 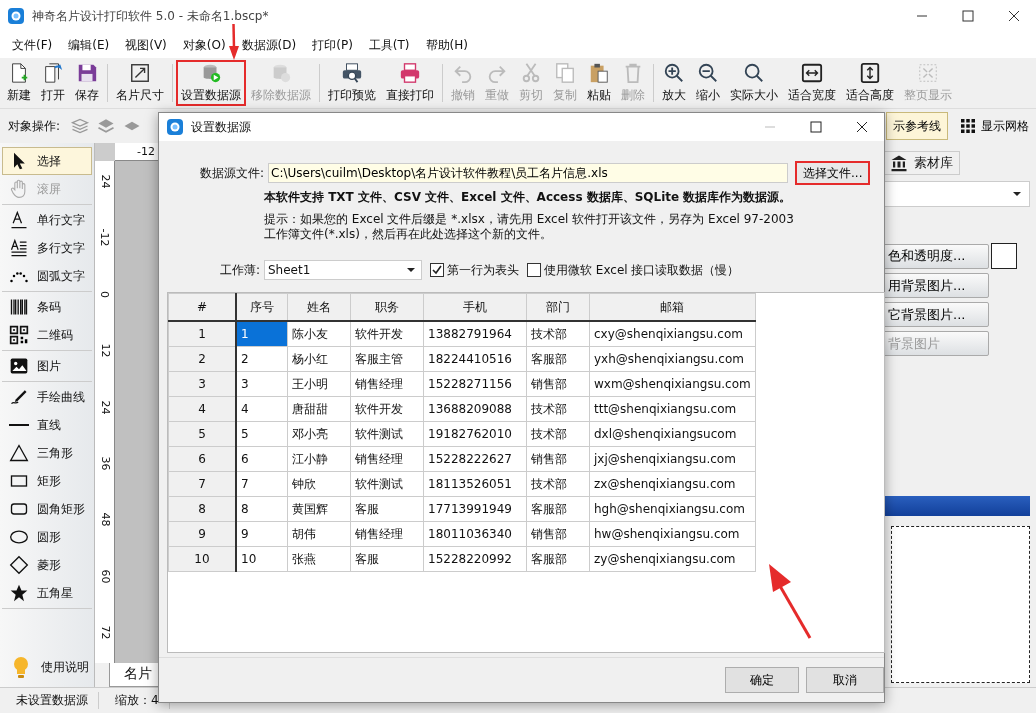 I want to click on tool-item: 三角形, so click(x=47, y=453).